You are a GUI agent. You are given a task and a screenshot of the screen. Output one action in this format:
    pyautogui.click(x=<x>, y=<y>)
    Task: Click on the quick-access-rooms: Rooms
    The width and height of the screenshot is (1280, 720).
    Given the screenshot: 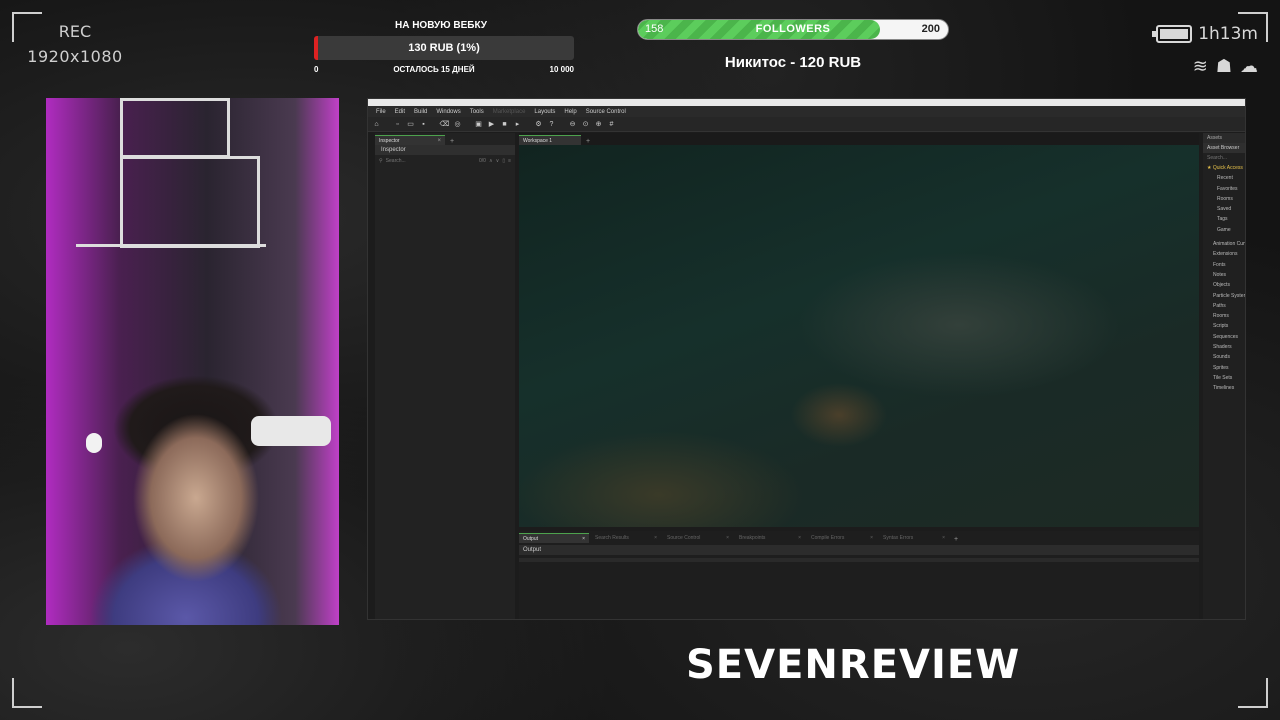 What is the action you would take?
    pyautogui.click(x=1224, y=199)
    